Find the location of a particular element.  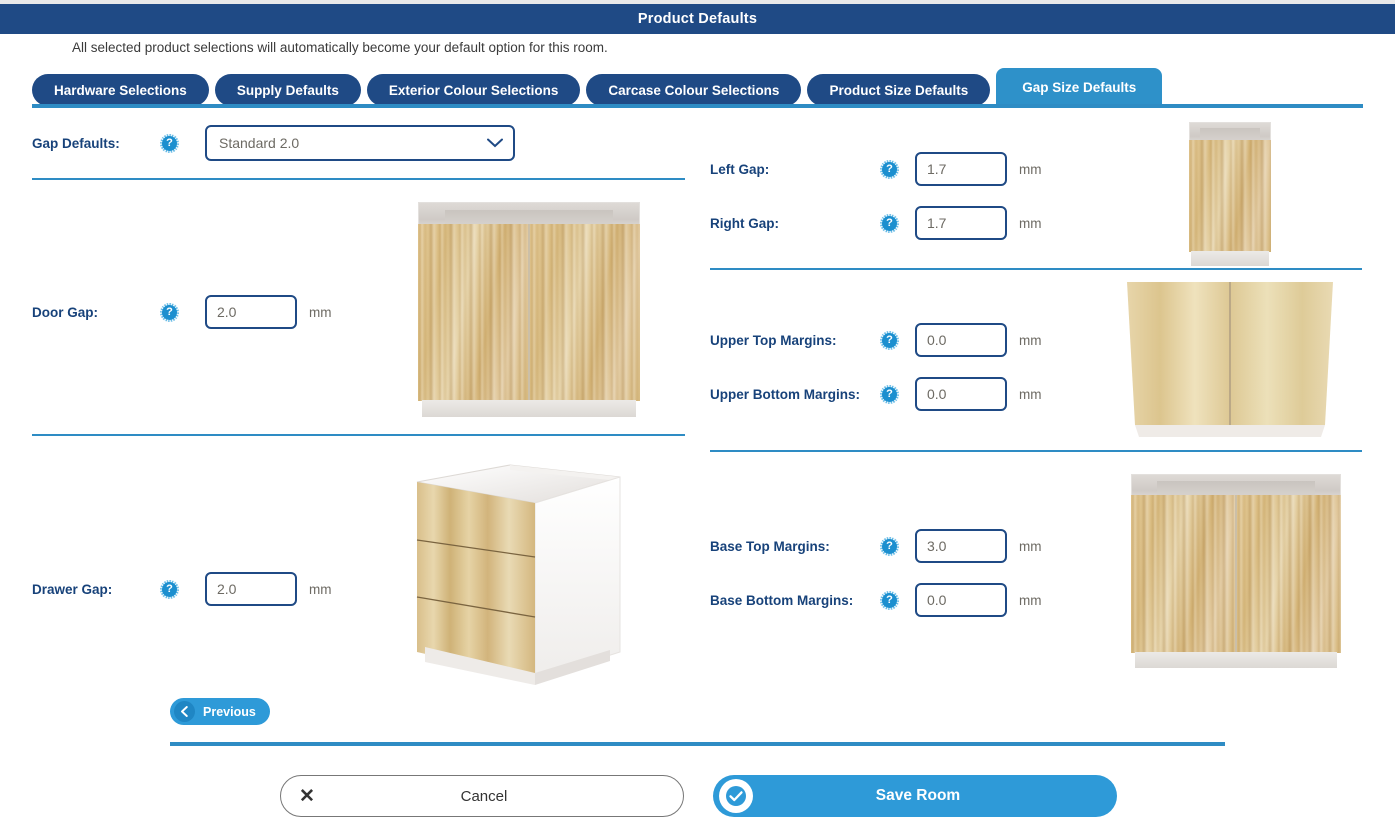

upper-bottom-margins-unit: mm is located at coordinates (1030, 394).